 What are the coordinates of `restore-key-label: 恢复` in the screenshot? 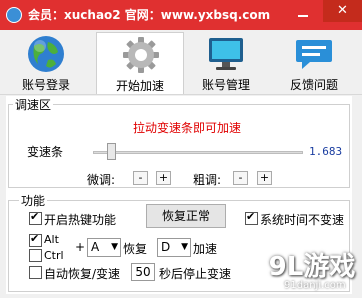 It's located at (135, 249).